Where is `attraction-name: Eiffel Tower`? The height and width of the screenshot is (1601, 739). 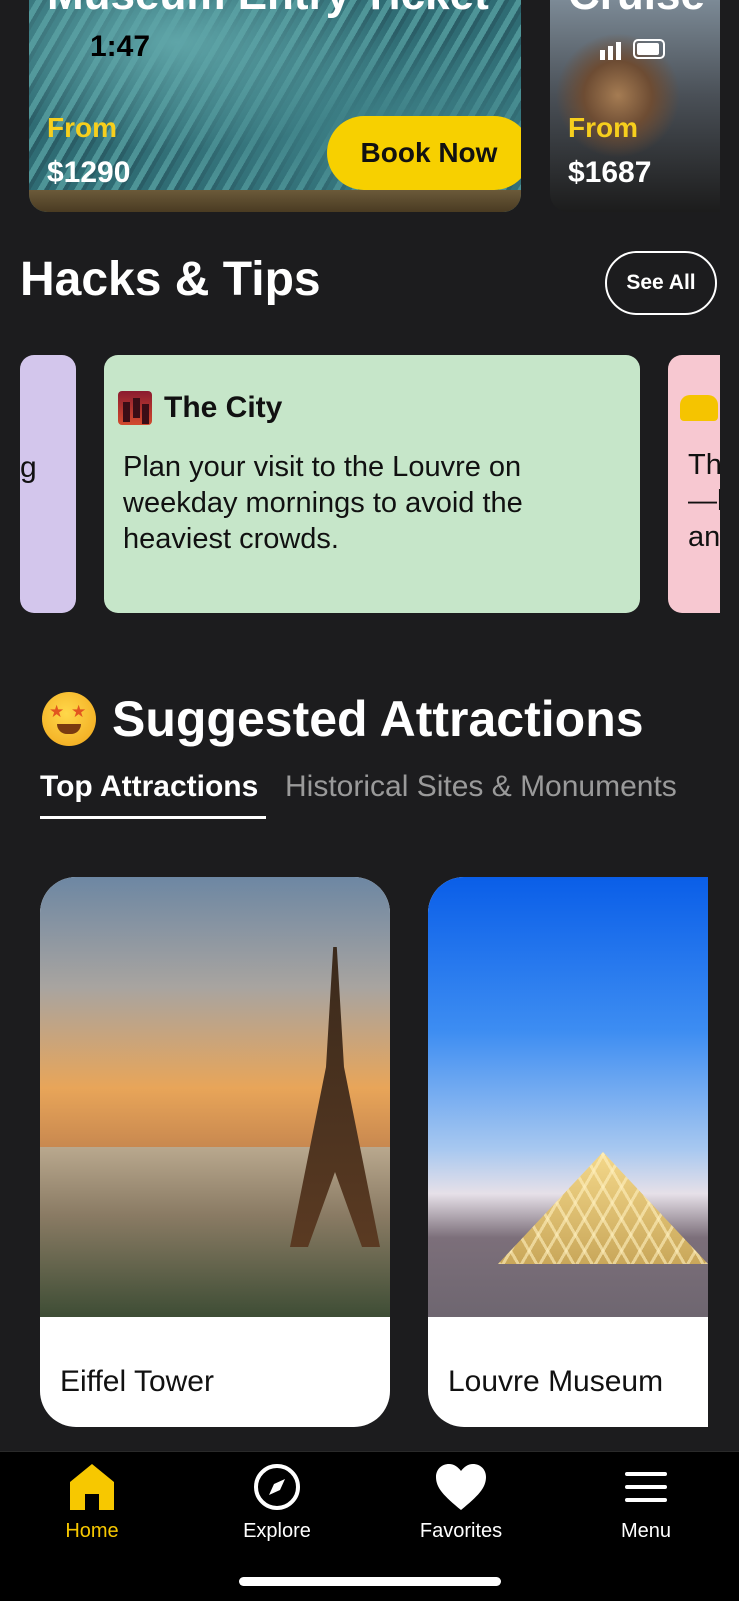
attraction-name: Eiffel Tower is located at coordinates (137, 1381).